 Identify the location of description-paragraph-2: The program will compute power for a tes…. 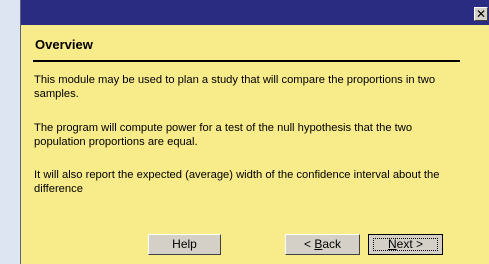
(223, 135).